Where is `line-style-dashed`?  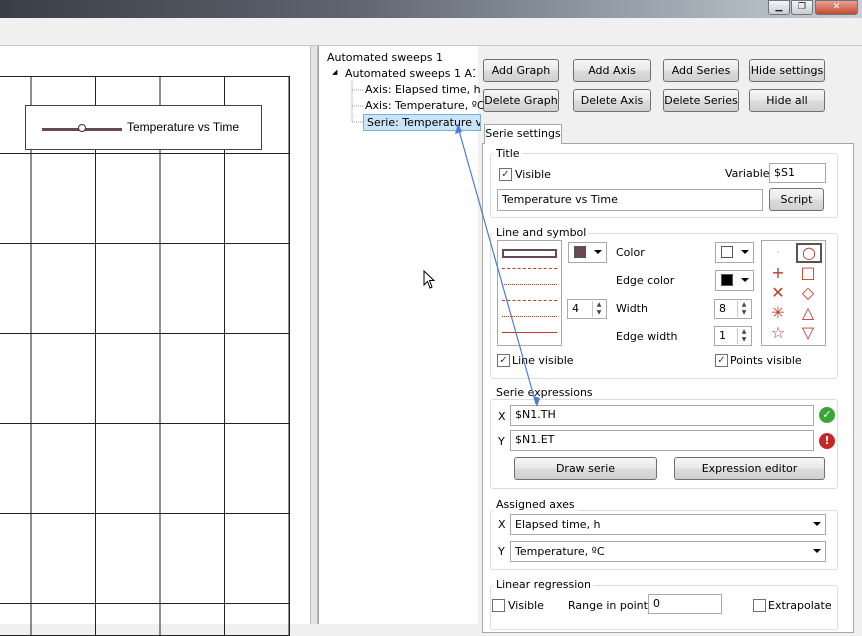
line-style-dashed is located at coordinates (529, 268).